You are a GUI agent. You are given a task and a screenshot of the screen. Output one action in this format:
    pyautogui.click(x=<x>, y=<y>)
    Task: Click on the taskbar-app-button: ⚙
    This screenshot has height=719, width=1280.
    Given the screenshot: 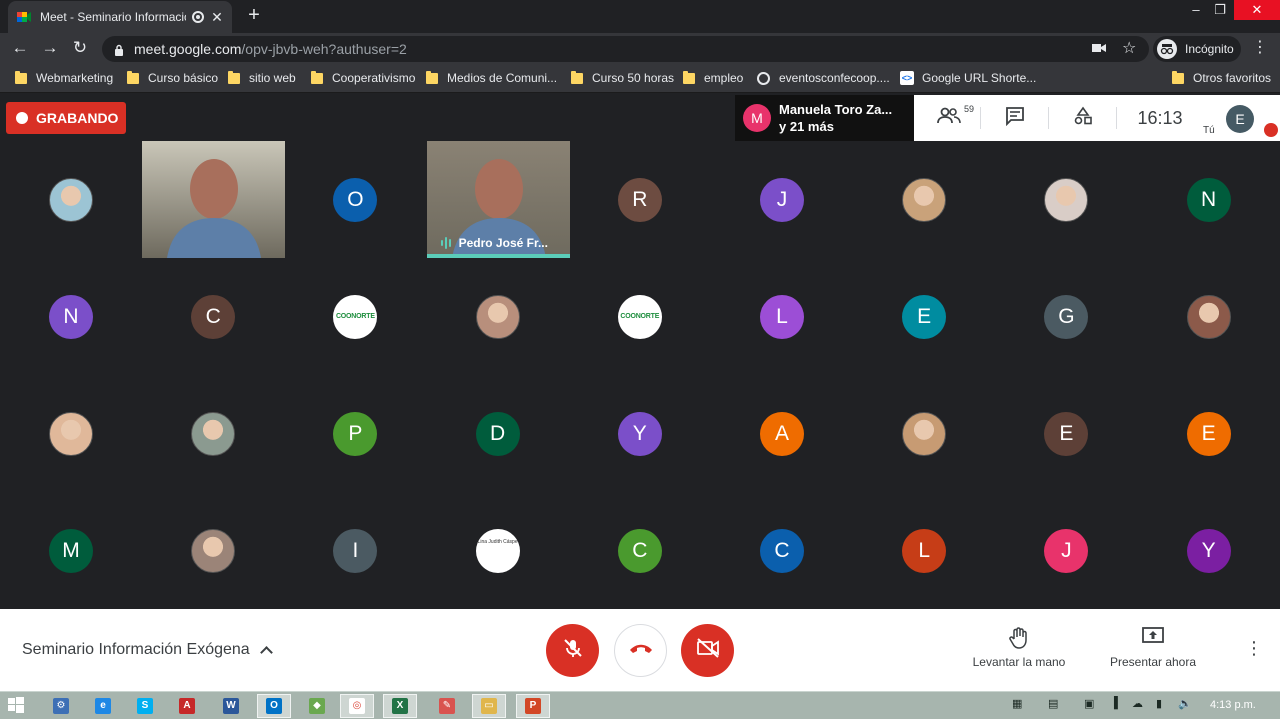 What is the action you would take?
    pyautogui.click(x=61, y=706)
    